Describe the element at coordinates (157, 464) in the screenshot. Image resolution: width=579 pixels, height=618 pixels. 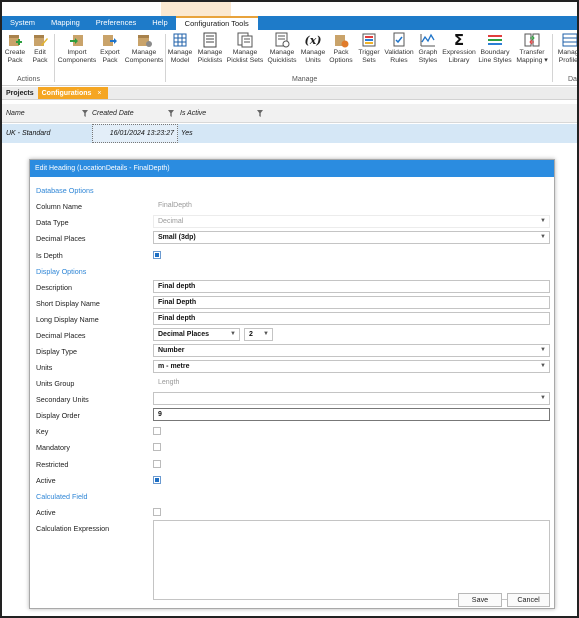
I see `restricted-checkbox` at that location.